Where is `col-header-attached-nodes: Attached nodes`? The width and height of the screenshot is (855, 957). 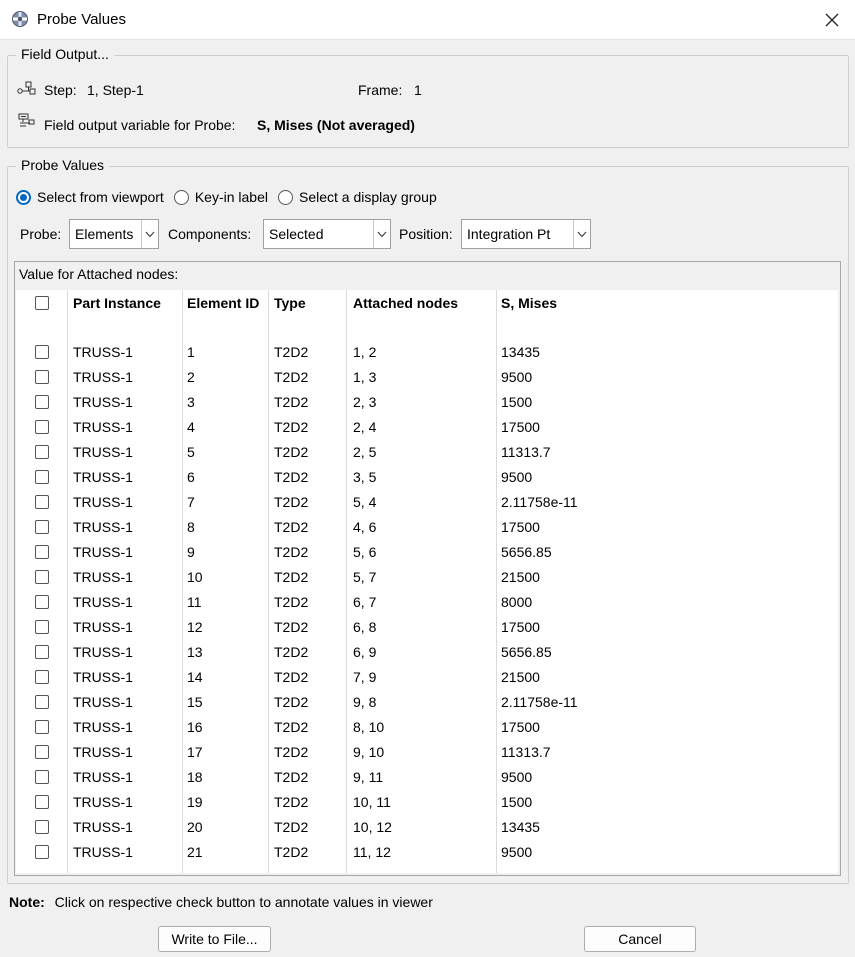
col-header-attached-nodes: Attached nodes is located at coordinates (405, 303).